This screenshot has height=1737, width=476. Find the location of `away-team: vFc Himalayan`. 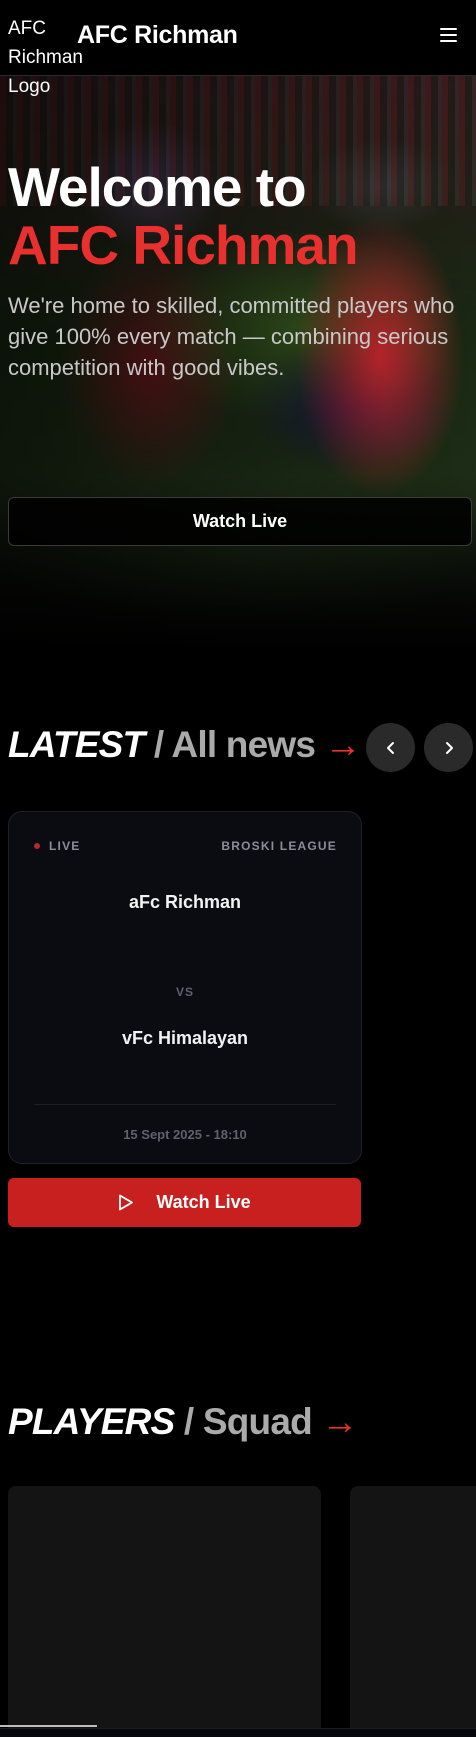

away-team: vFc Himalayan is located at coordinates (185, 1038).